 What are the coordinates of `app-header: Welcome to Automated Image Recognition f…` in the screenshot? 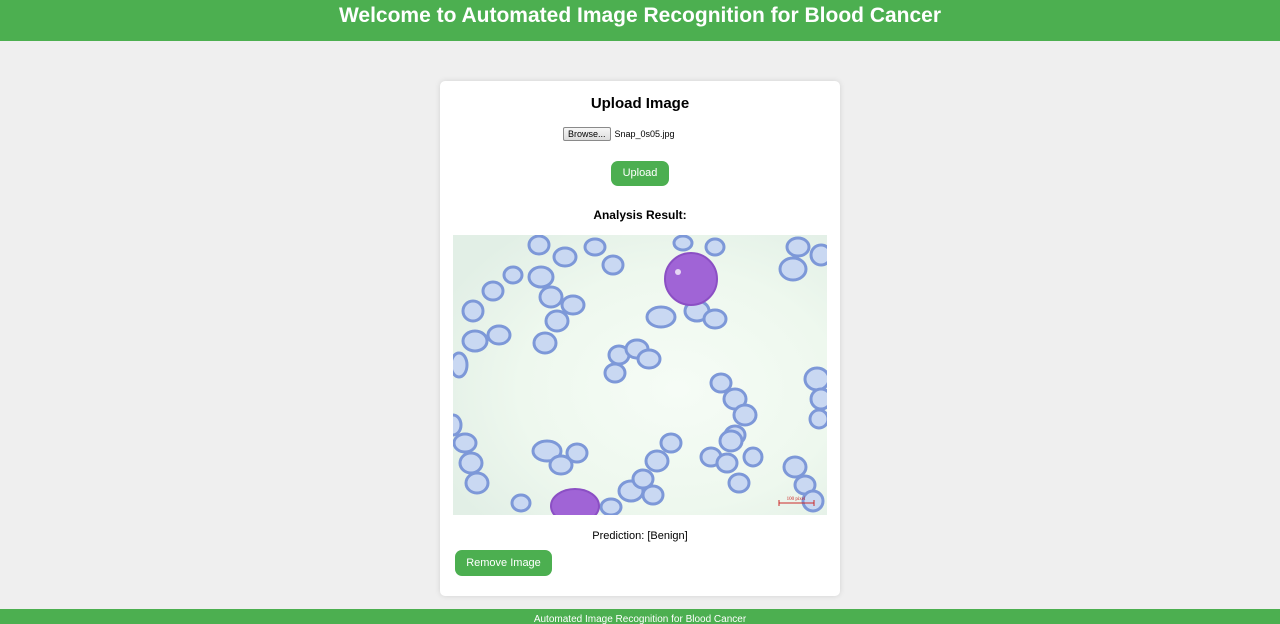 It's located at (640, 20).